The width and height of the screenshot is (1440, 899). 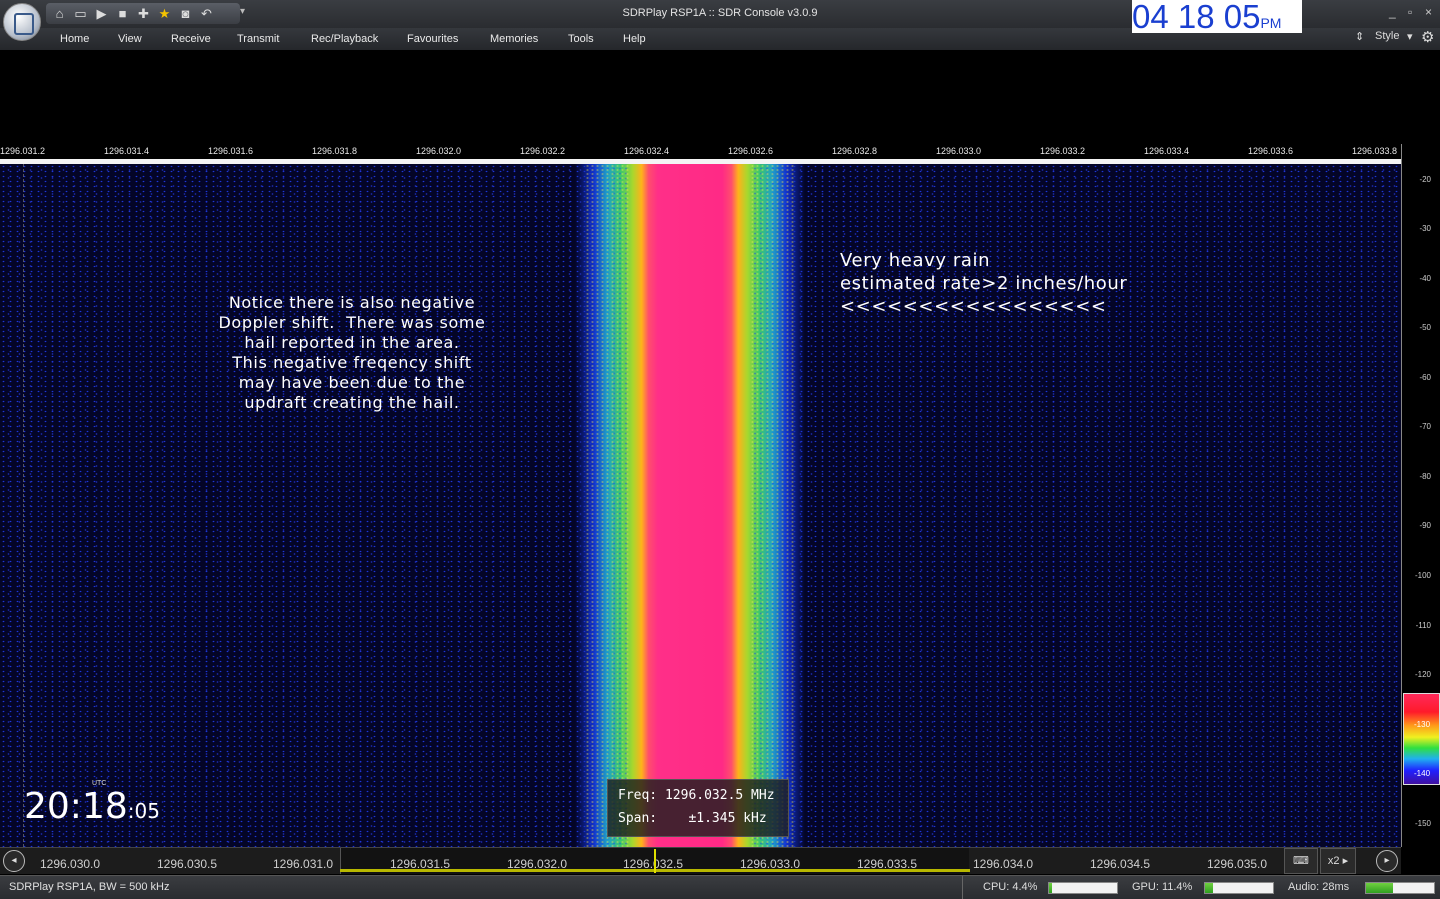 I want to click on utc-hours-minutes: 20:18, so click(x=76, y=806).